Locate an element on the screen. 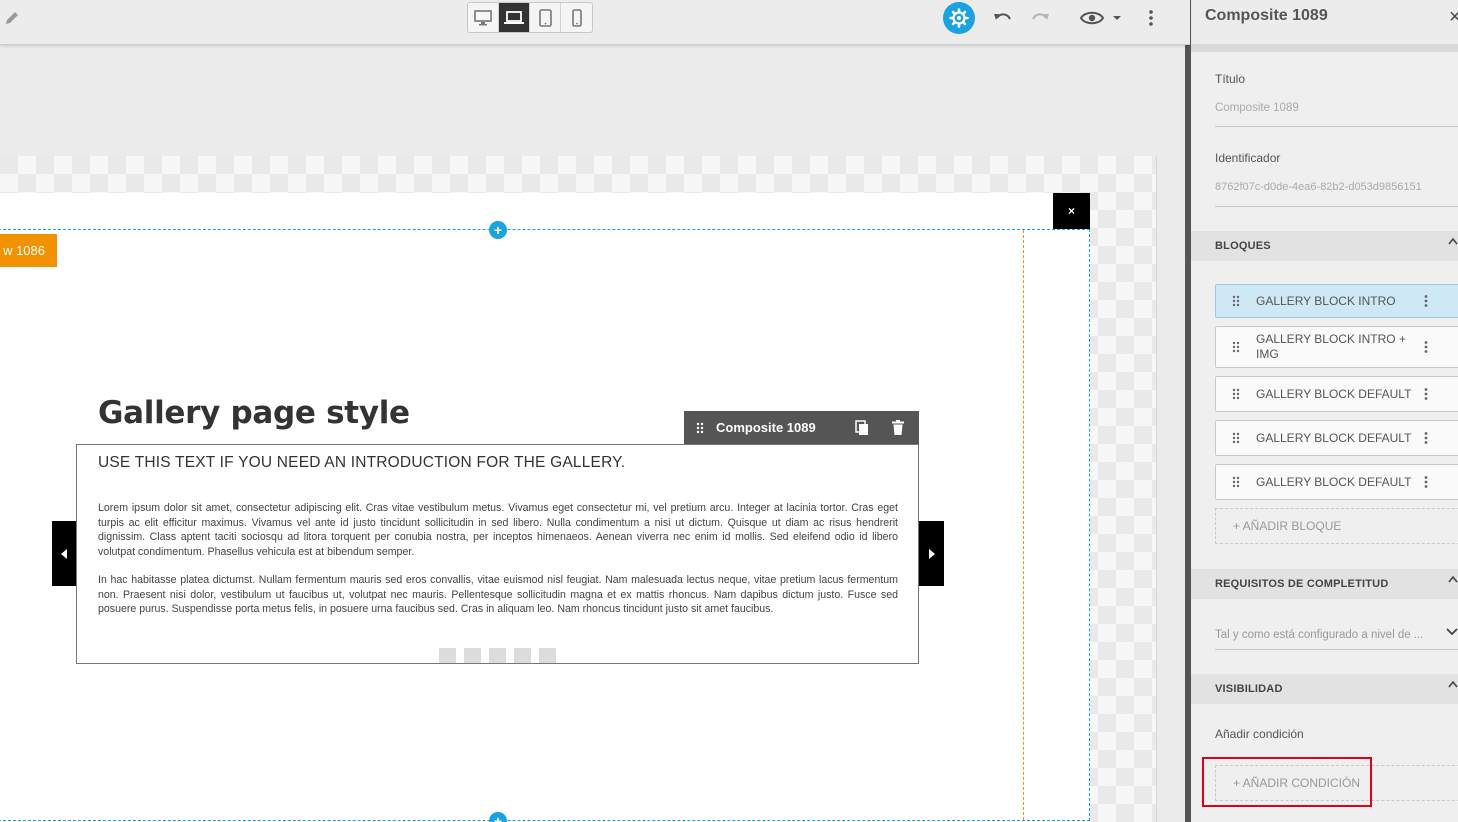 The height and width of the screenshot is (822, 1458). block-label: GALLERY BLOCK INTRO + IMG is located at coordinates (1331, 346).